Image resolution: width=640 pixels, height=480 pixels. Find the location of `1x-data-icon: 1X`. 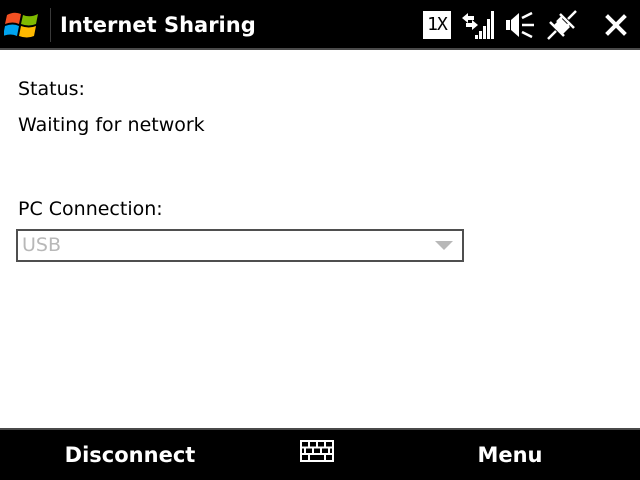

1x-data-icon: 1X is located at coordinates (437, 25).